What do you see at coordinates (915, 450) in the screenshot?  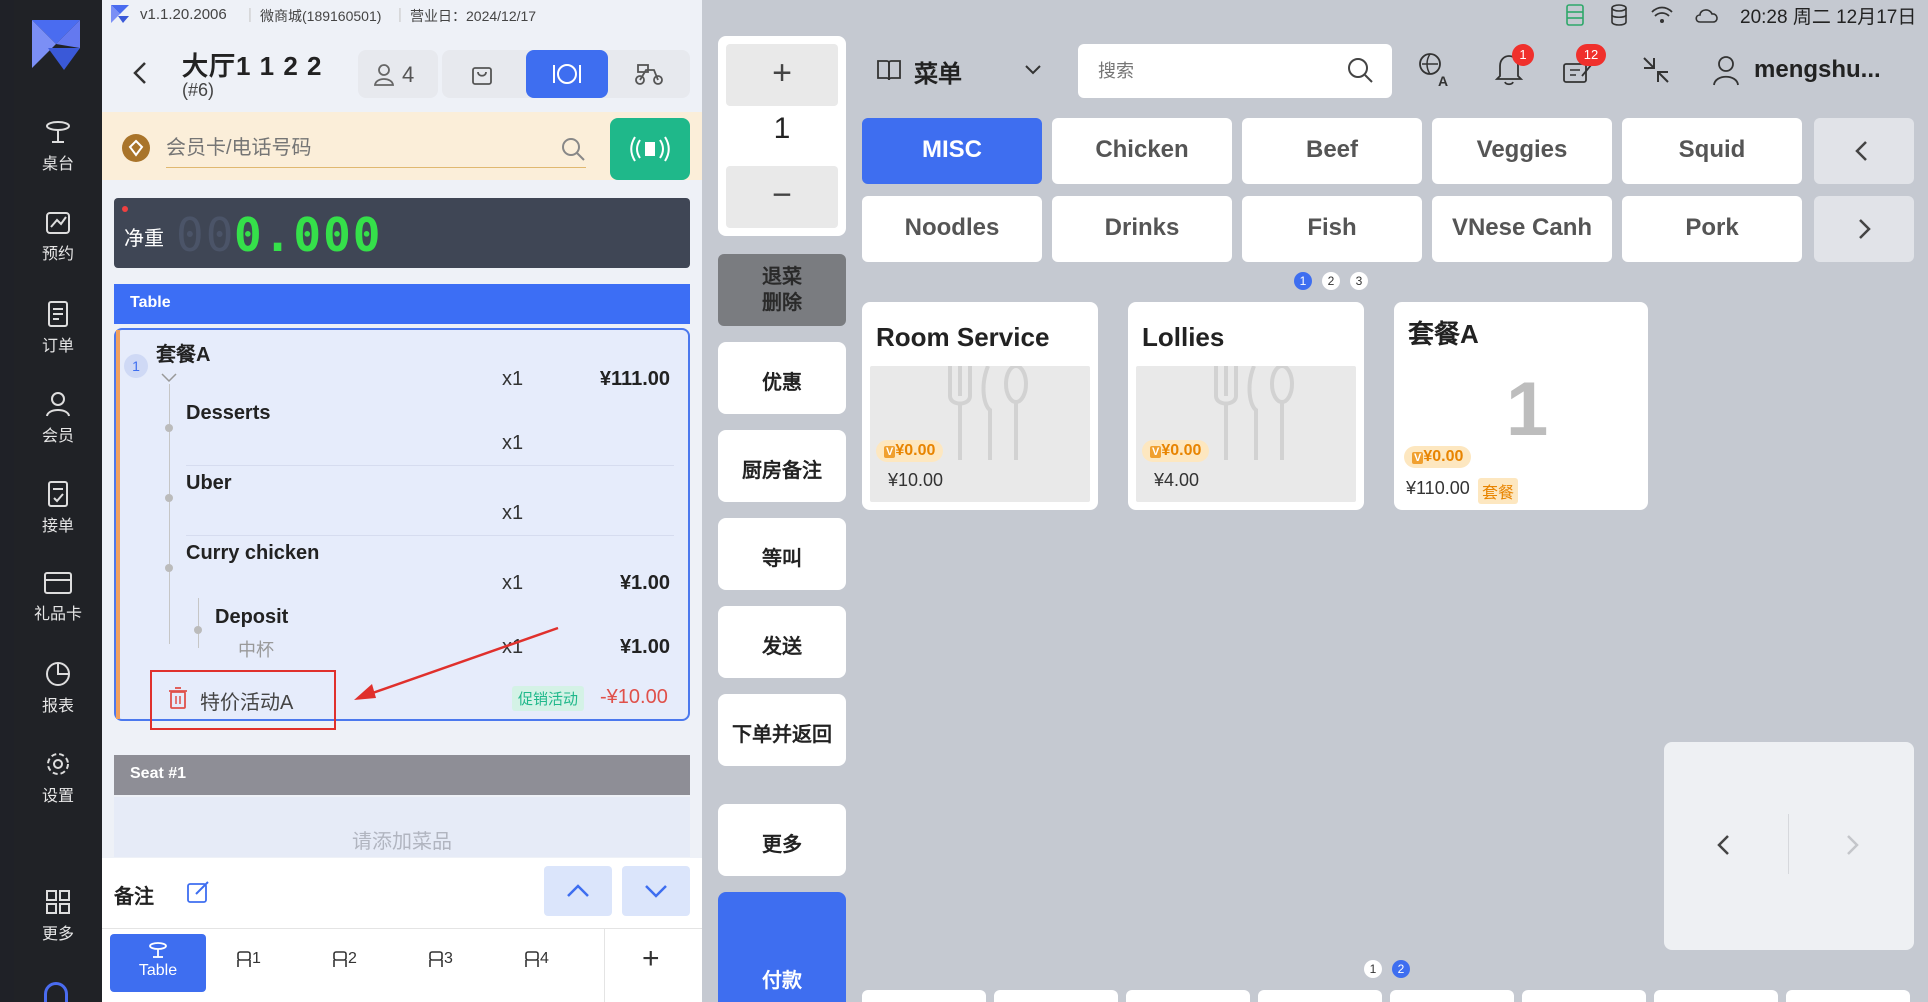 I see `member-price: ¥0.00` at bounding box center [915, 450].